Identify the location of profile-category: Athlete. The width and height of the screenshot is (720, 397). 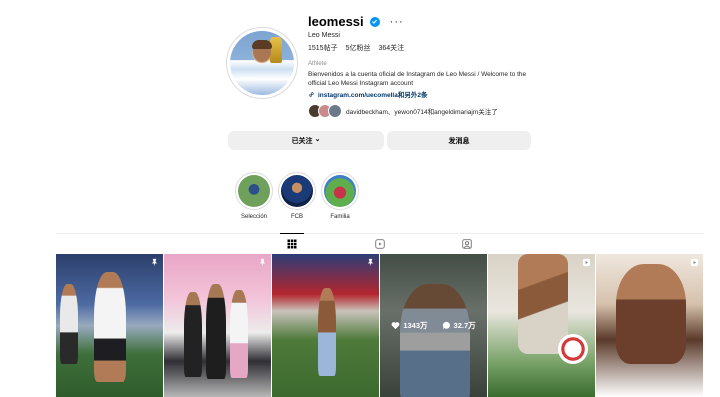
(317, 64).